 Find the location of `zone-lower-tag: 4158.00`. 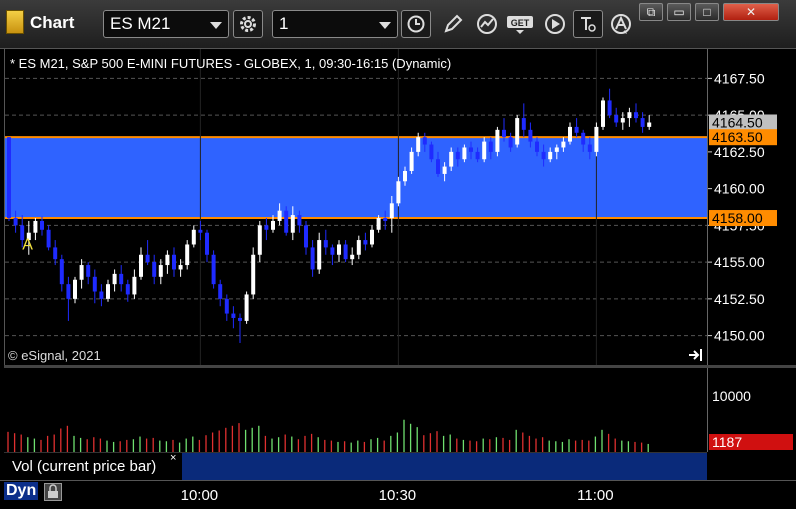

zone-lower-tag: 4158.00 is located at coordinates (737, 218).